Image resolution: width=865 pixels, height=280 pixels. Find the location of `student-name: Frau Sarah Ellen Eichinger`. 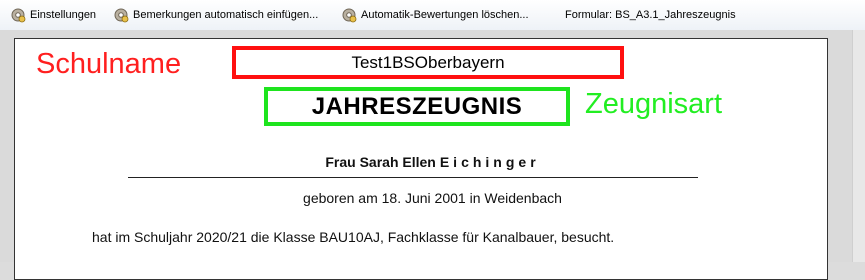

student-name: Frau Sarah Ellen Eichinger is located at coordinates (432, 162).